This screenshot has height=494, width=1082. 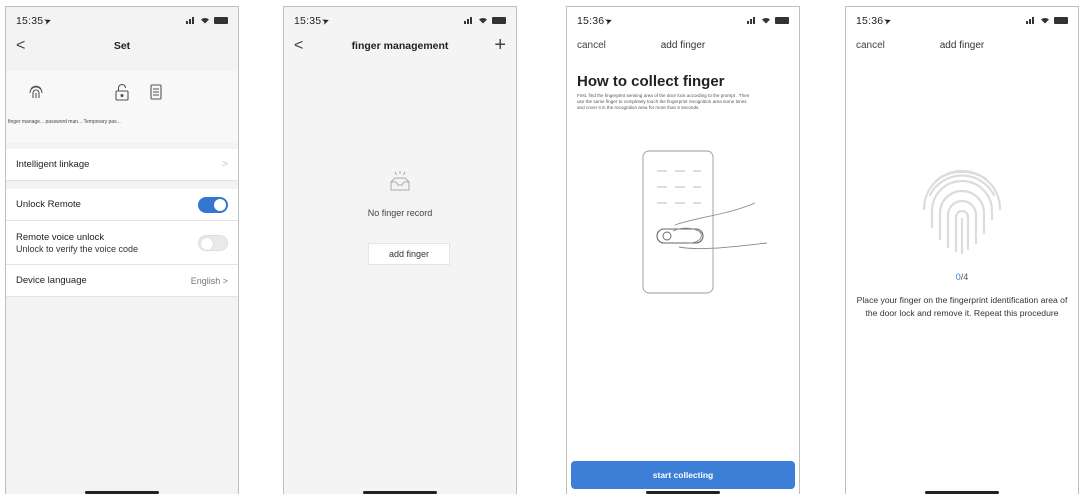 What do you see at coordinates (209, 280) in the screenshot?
I see `language-value: English >` at bounding box center [209, 280].